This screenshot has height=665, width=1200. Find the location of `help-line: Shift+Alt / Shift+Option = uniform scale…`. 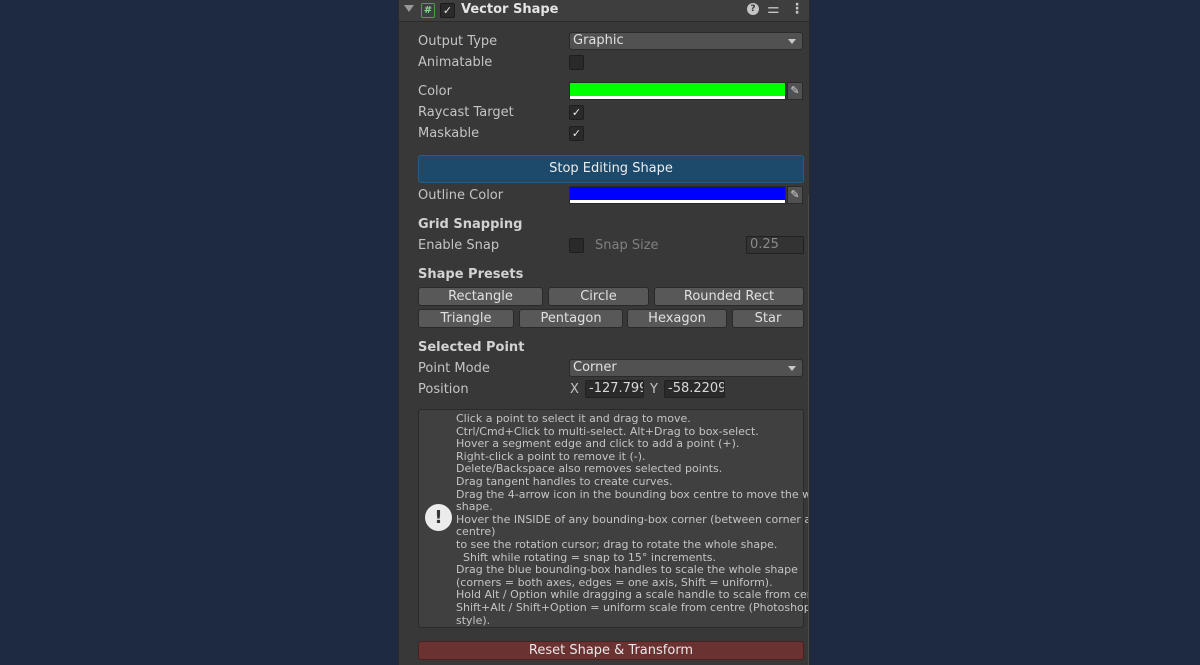

help-line: Shift+Alt / Shift+Option = uniform scale… is located at coordinates (633, 607).